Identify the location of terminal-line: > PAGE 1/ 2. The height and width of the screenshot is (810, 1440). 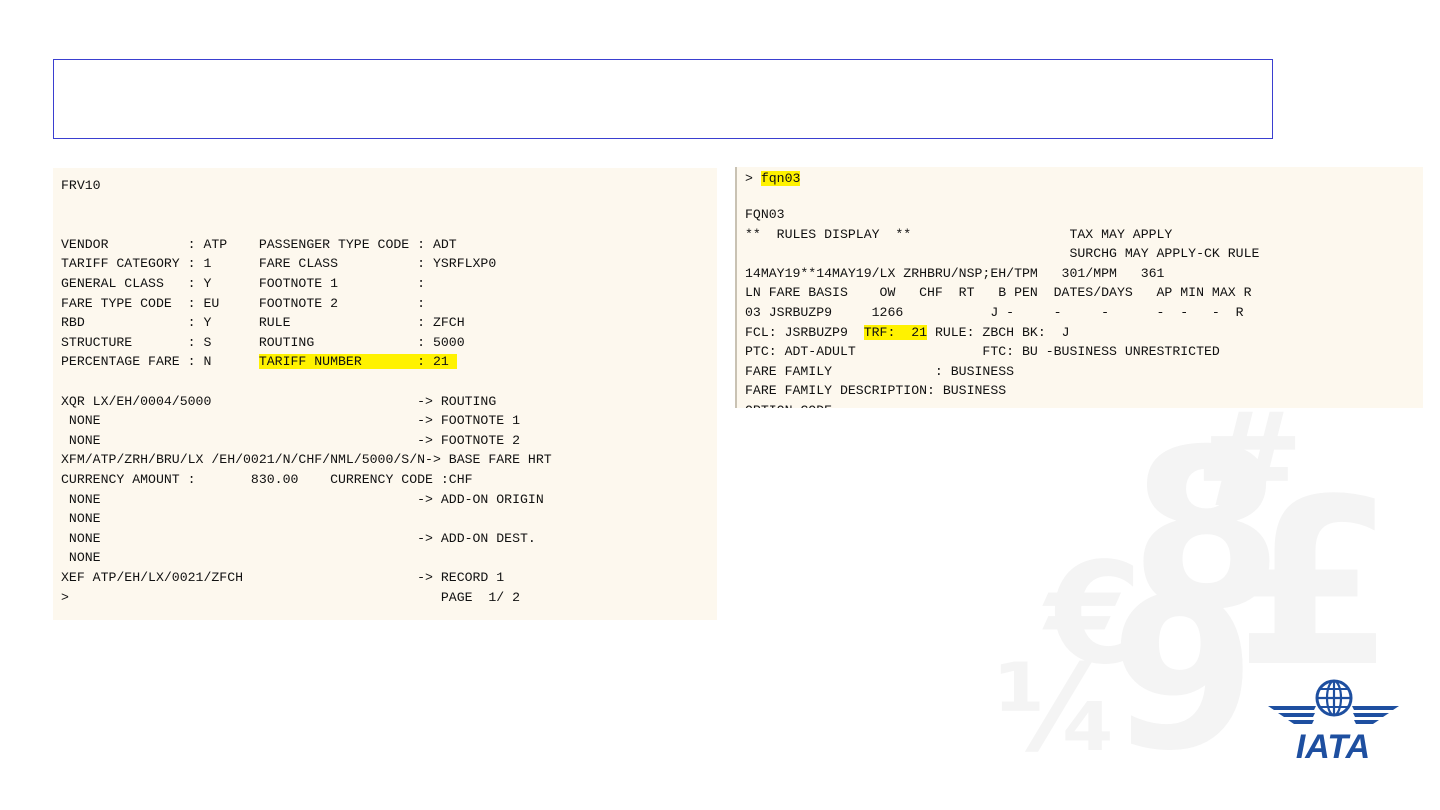
(290, 597).